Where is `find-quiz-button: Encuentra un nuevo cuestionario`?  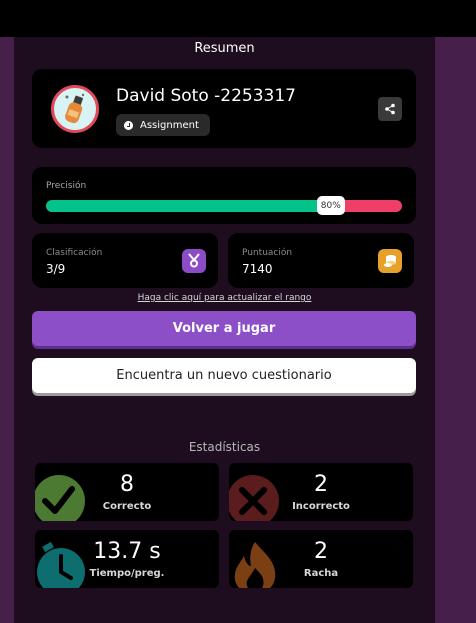
find-quiz-button: Encuentra un nuevo cuestionario is located at coordinates (224, 375).